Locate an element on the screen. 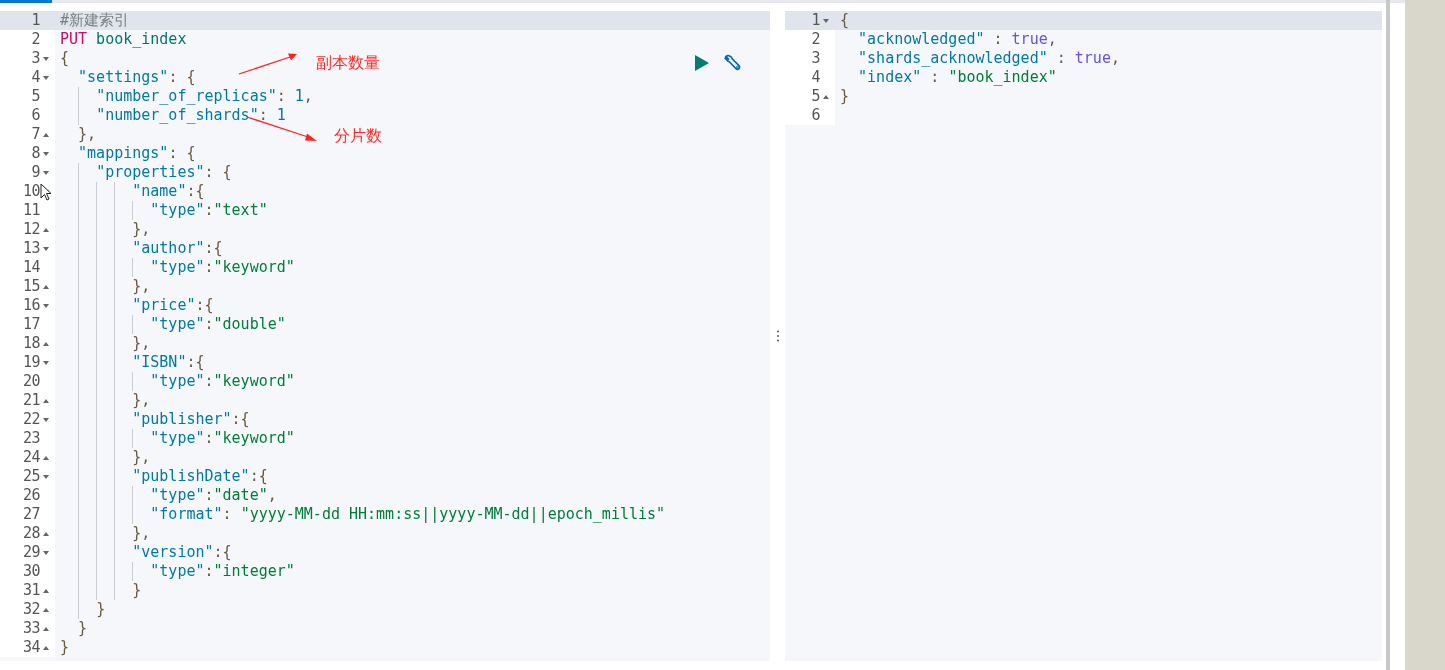  code-line: "publishDate":{ is located at coordinates (200, 476).